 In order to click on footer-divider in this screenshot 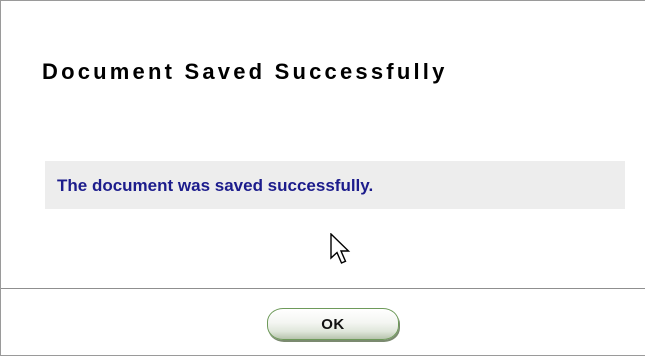, I will do `click(323, 288)`.